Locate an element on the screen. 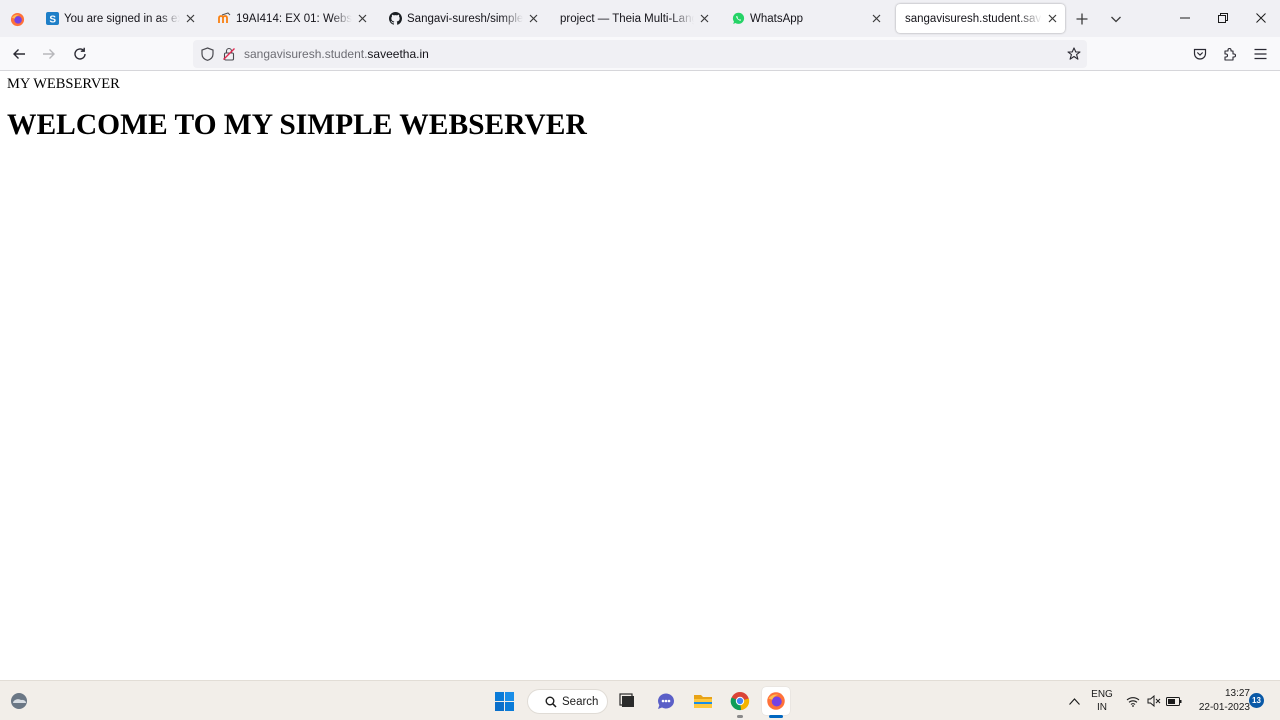 The height and width of the screenshot is (720, 1280). tab-title: You are signed in as examus is located at coordinates (122, 18).